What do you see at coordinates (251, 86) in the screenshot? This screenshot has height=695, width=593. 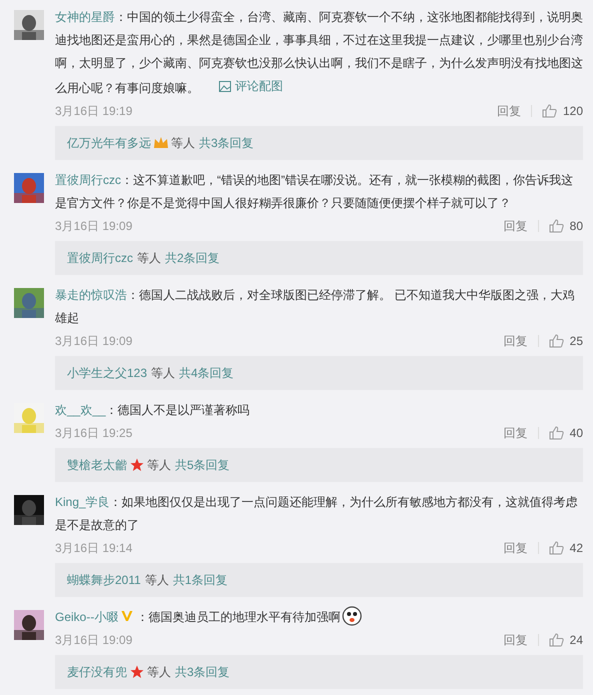 I see `image-link: 评论配图` at bounding box center [251, 86].